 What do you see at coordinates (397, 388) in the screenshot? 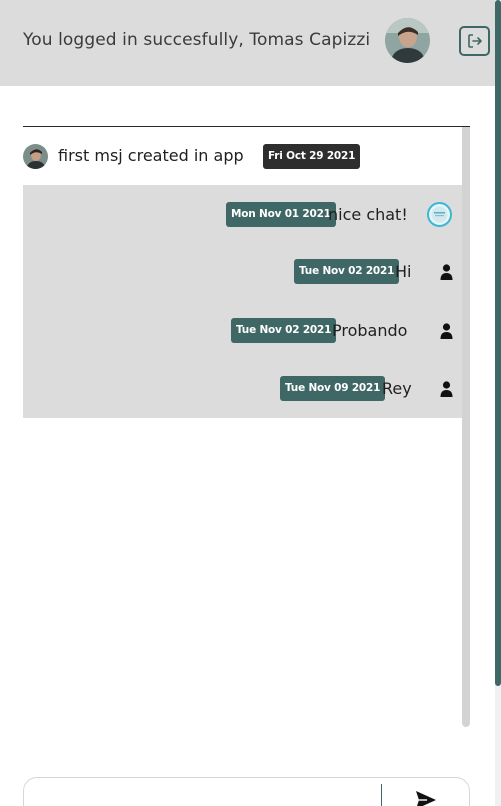
I see `message-text: Rey` at bounding box center [397, 388].